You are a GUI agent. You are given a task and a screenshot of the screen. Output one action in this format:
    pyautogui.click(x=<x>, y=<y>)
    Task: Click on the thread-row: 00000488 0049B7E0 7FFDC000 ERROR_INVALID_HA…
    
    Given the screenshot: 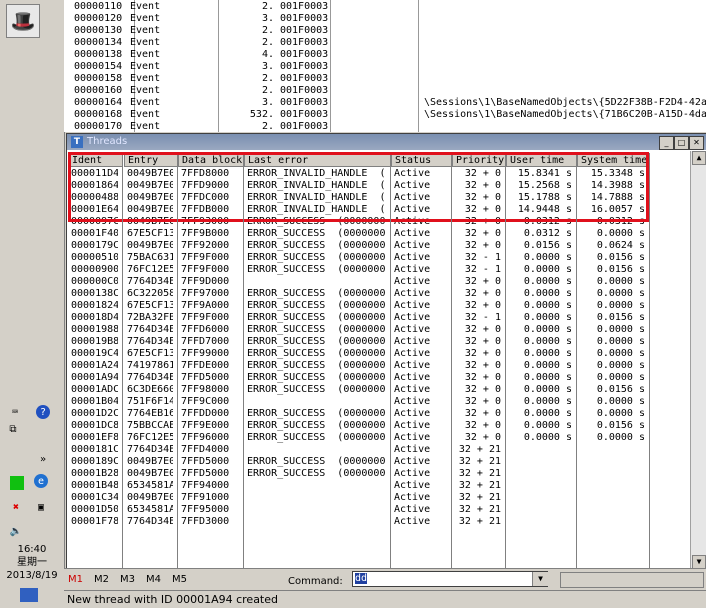 What is the action you would take?
    pyautogui.click(x=359, y=198)
    